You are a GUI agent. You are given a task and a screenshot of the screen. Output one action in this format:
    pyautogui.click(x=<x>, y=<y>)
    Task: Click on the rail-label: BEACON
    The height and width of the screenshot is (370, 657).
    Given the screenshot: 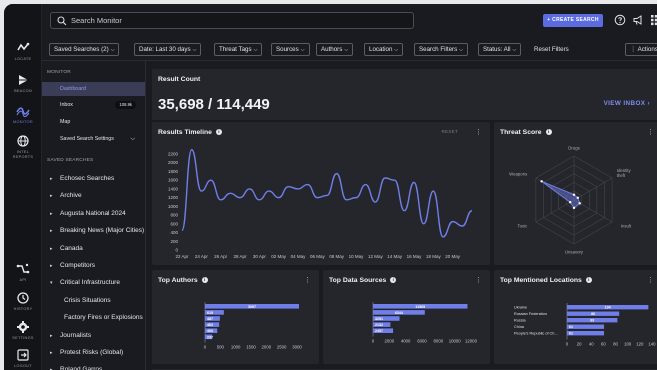 What is the action you would take?
    pyautogui.click(x=23, y=91)
    